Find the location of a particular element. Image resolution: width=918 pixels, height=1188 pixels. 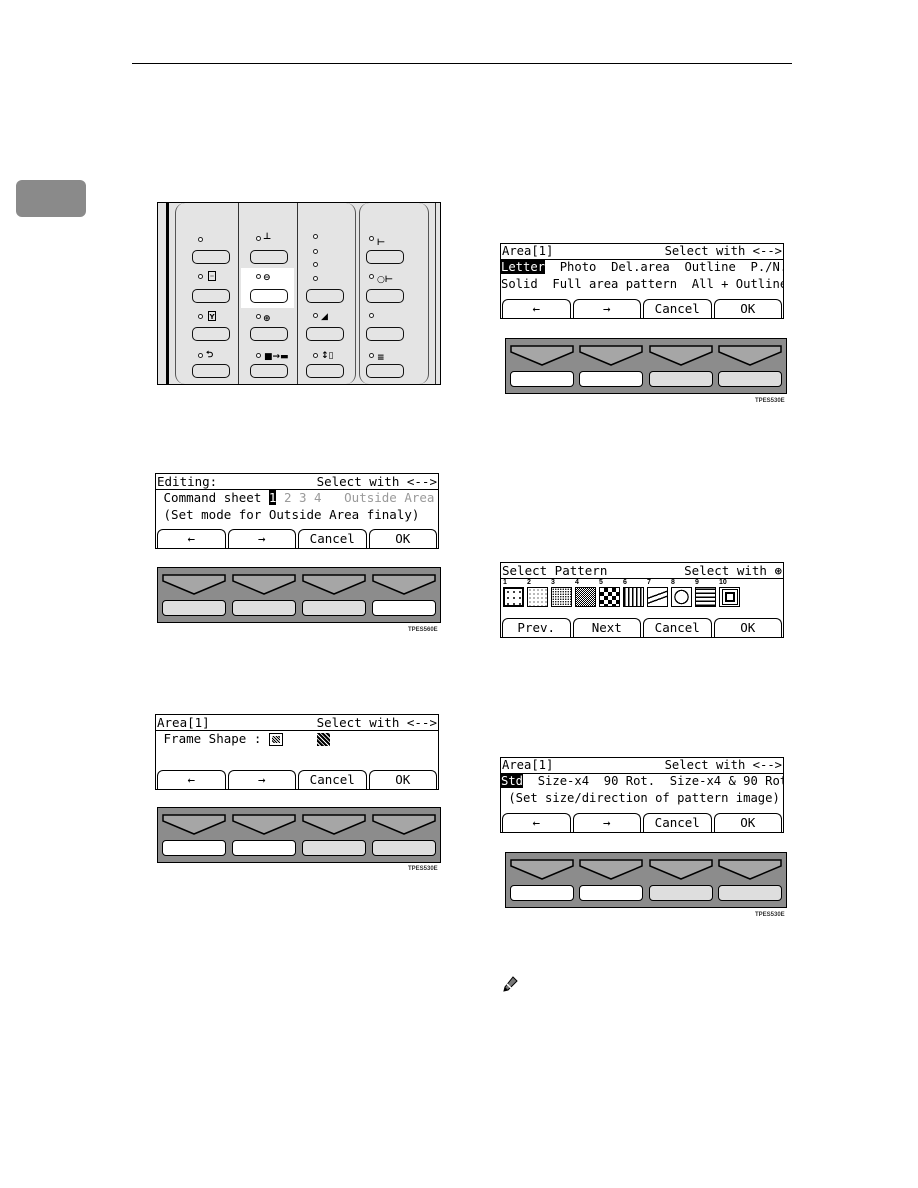

pattern-blocks: 5 is located at coordinates (609, 594).